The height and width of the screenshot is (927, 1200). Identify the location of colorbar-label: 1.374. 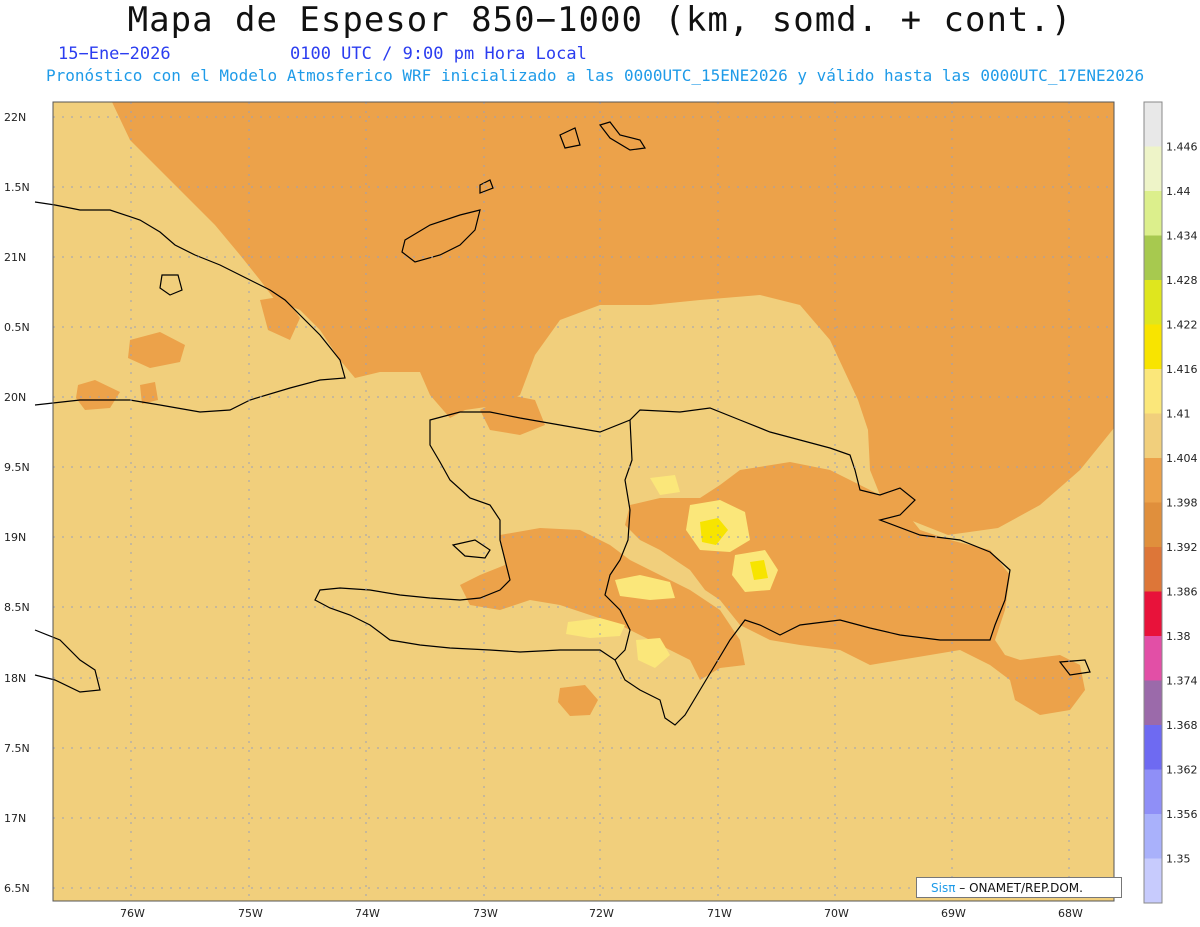
(1182, 681).